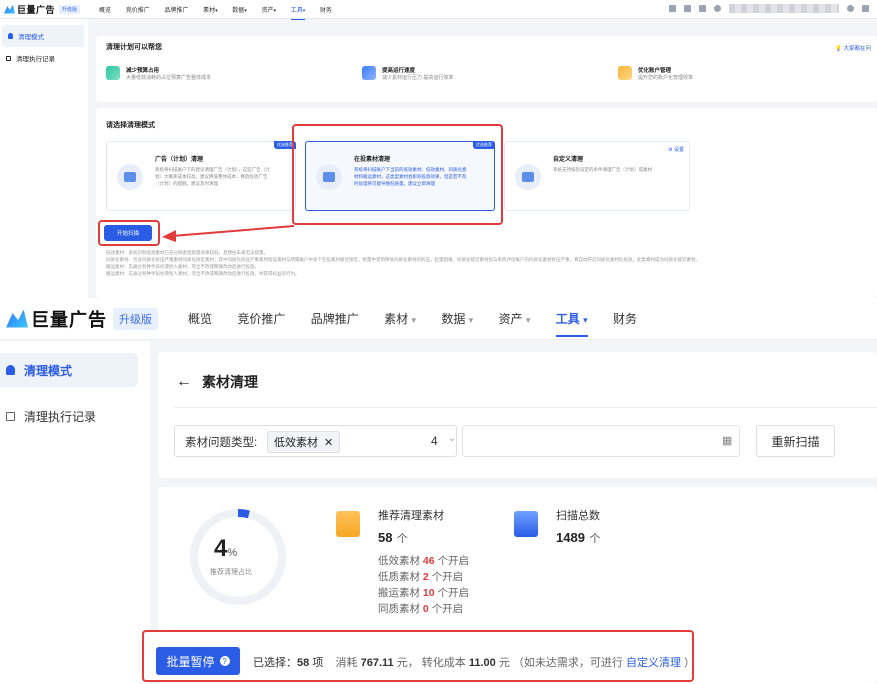 The image size is (877, 684). What do you see at coordinates (348, 524) in the screenshot?
I see `file-icon` at bounding box center [348, 524].